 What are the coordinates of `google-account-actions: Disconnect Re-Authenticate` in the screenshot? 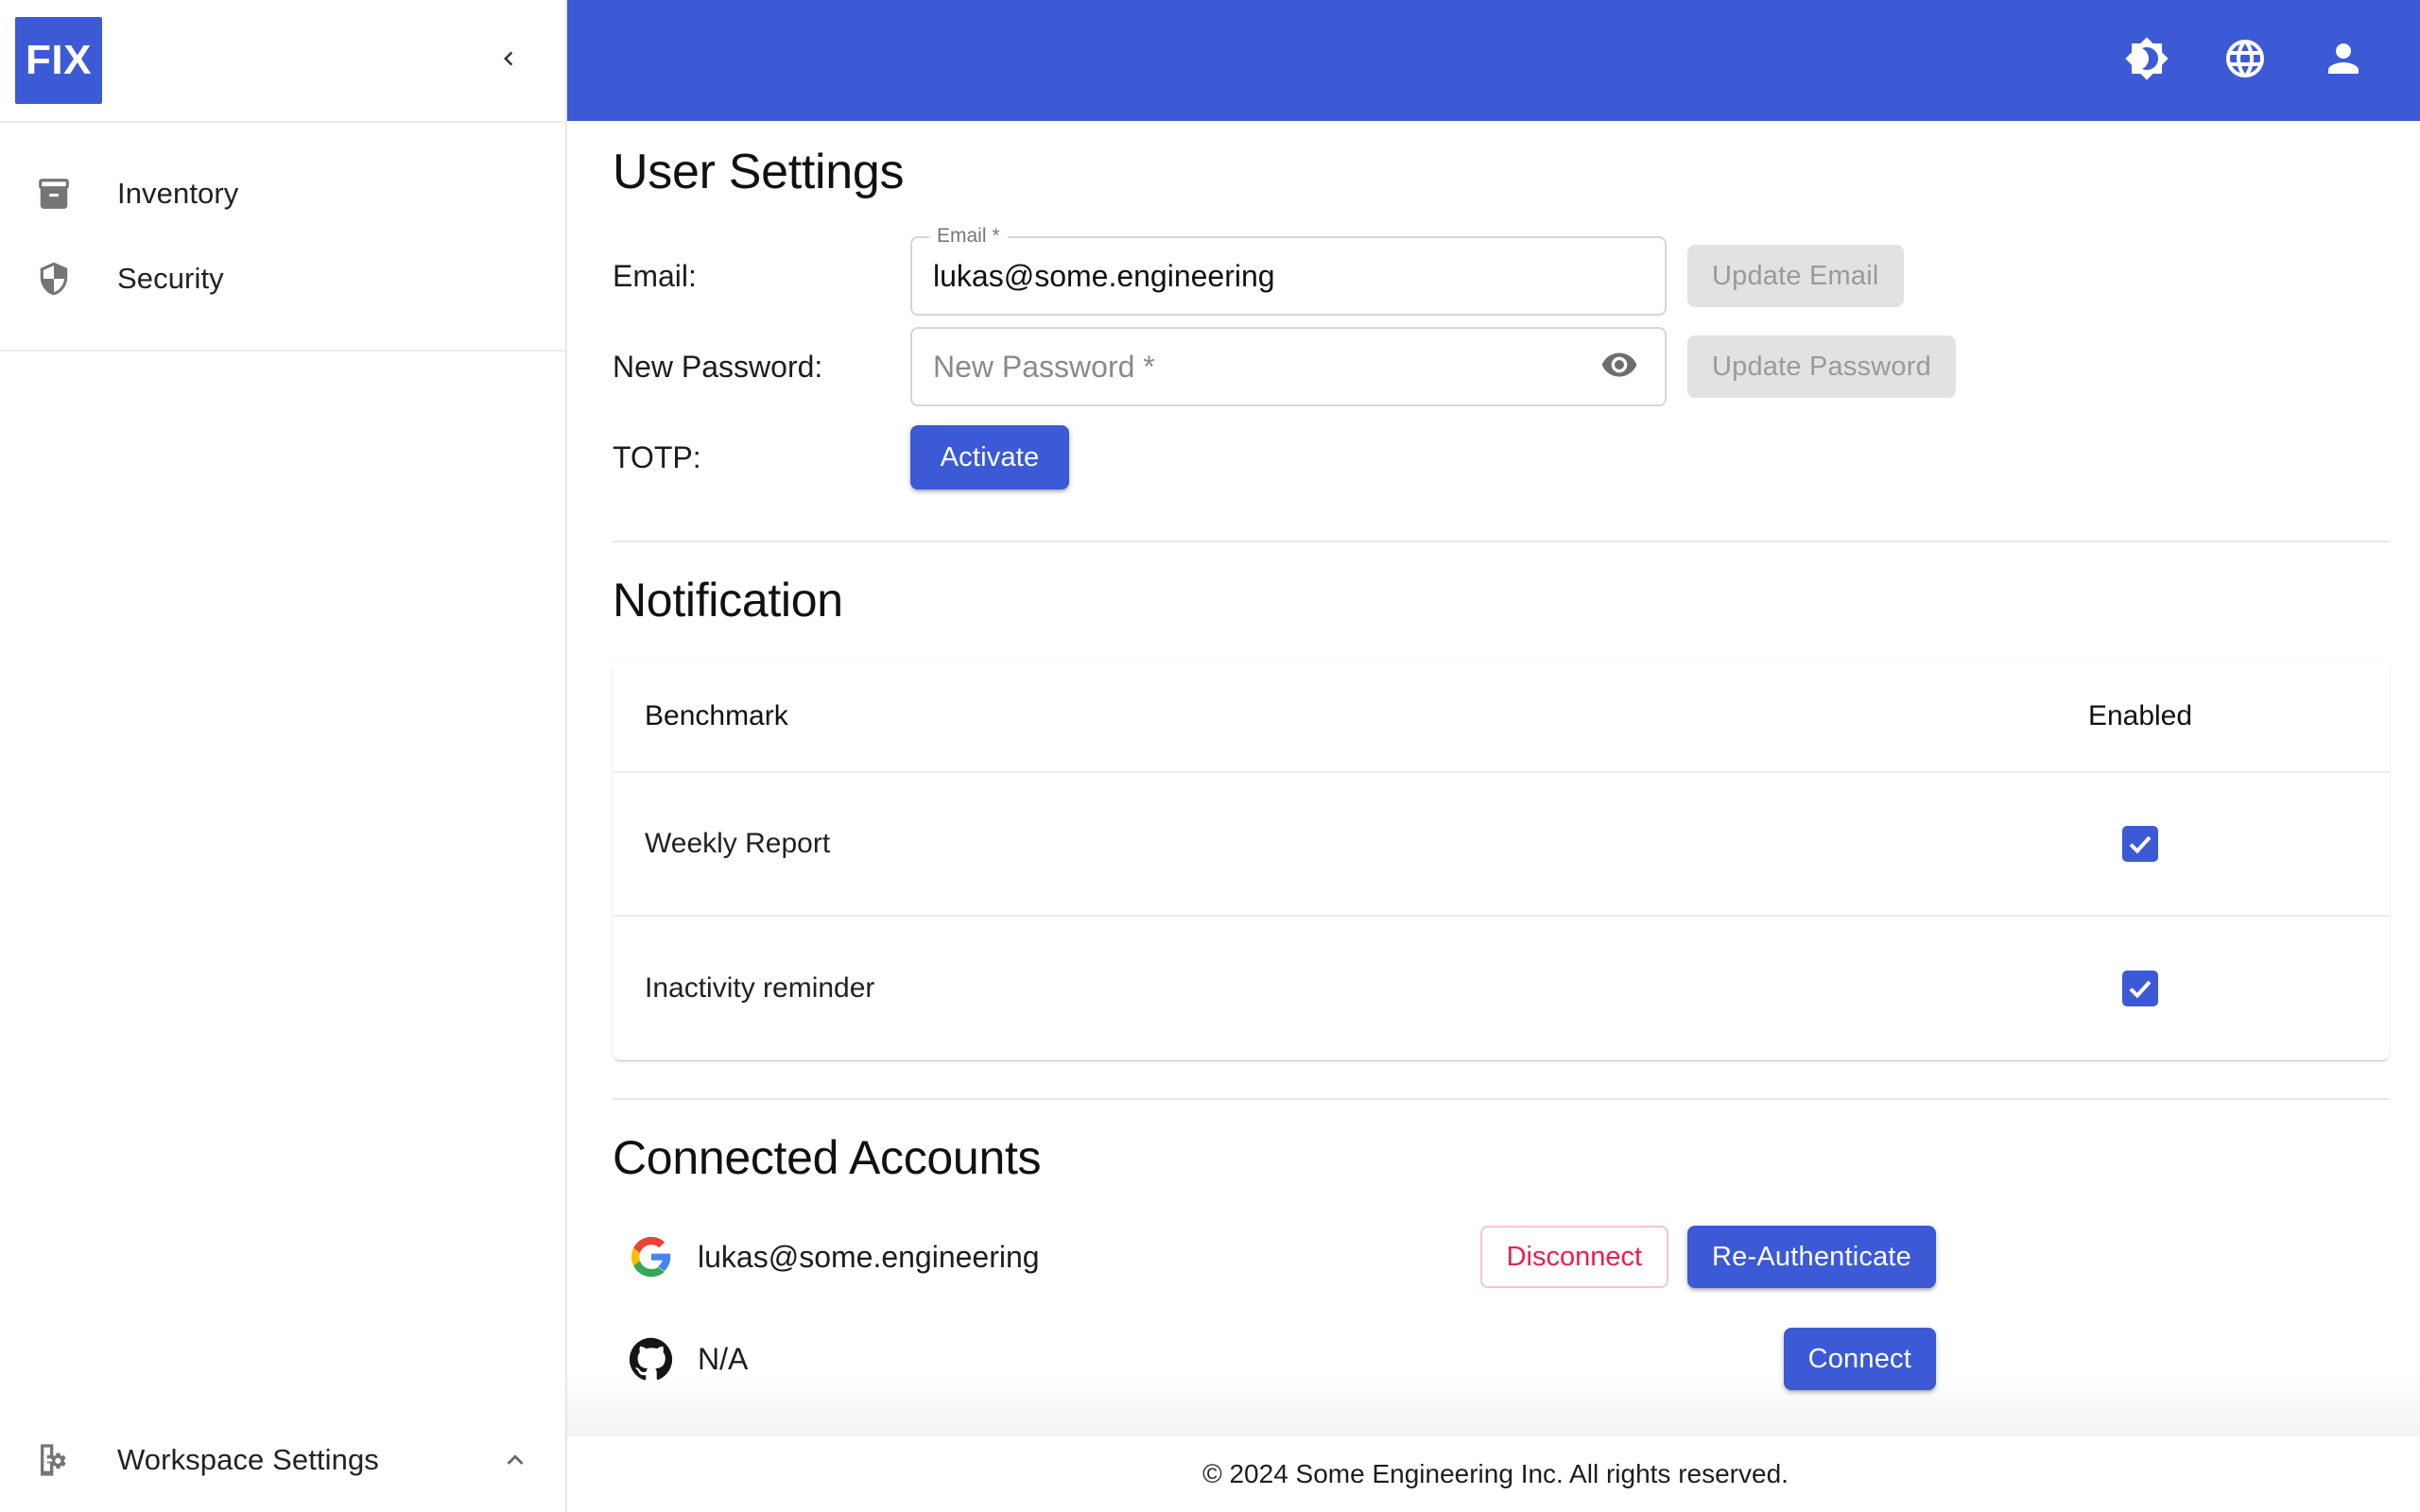 It's located at (1935, 1257).